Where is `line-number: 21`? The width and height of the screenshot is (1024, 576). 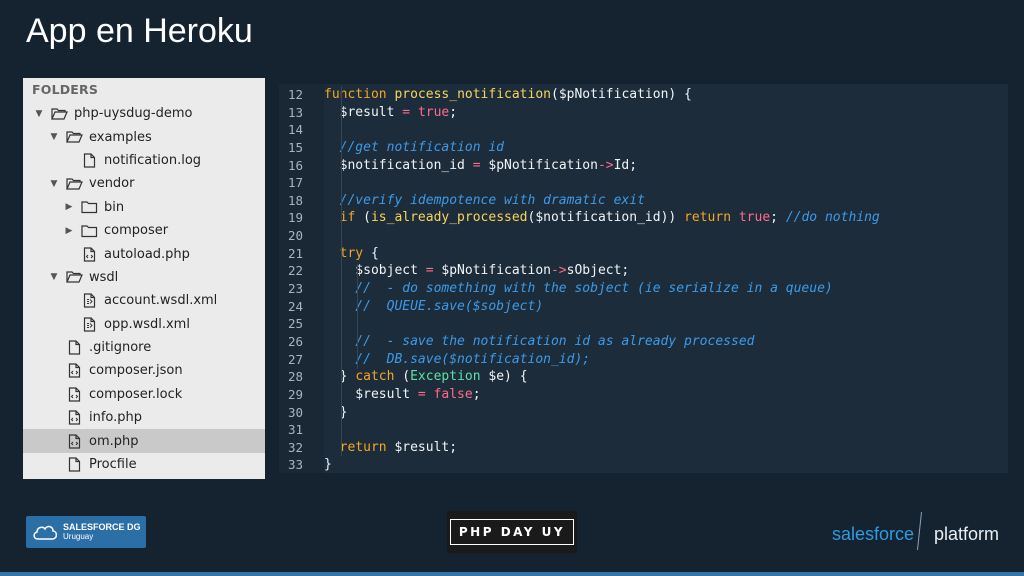 line-number: 21 is located at coordinates (295, 253).